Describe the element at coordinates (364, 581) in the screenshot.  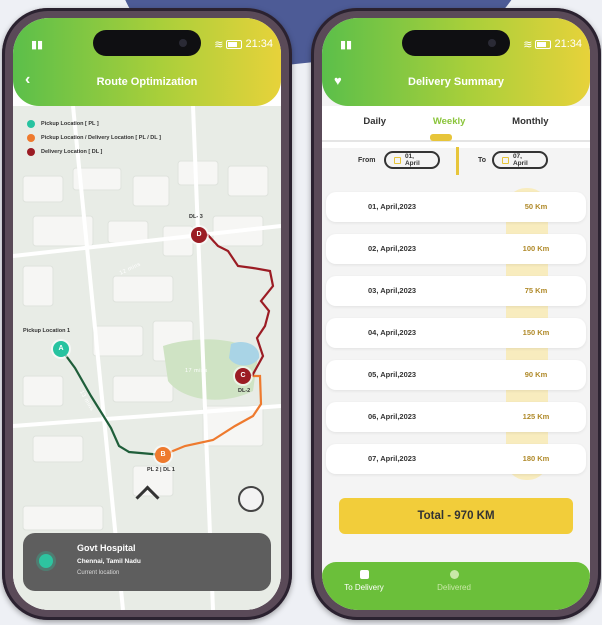
I see `nav-to-delivery: To Delivery` at that location.